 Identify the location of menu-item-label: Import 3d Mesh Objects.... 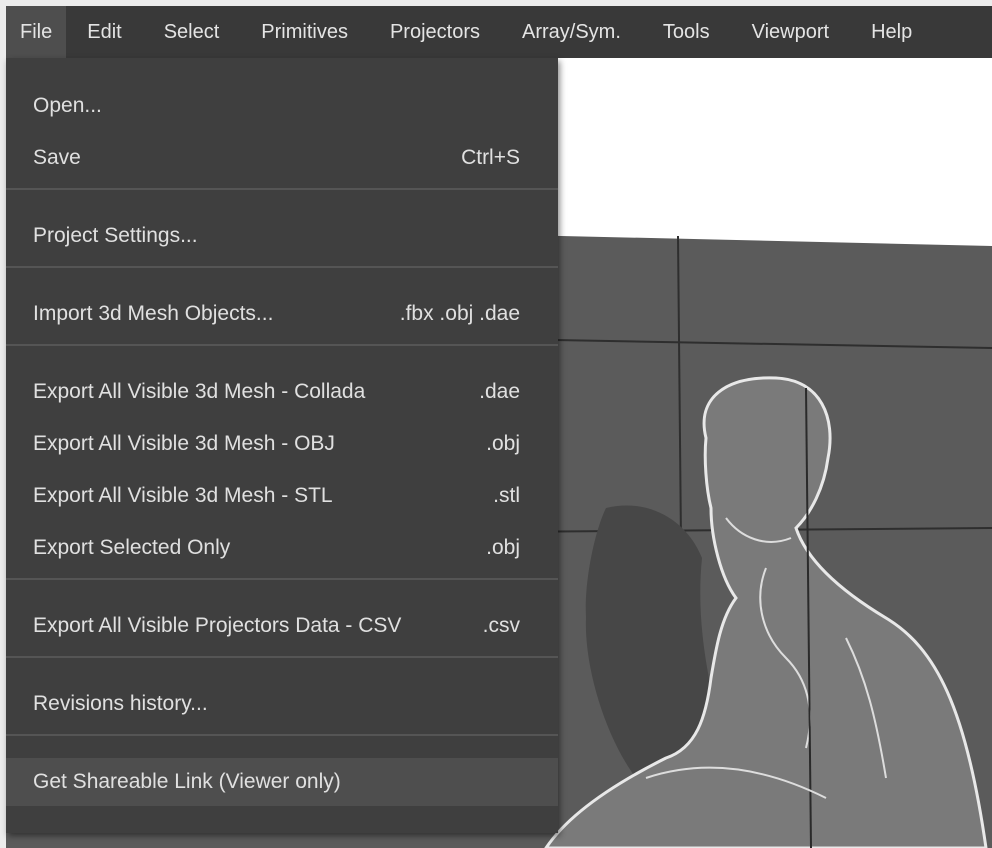
(153, 313).